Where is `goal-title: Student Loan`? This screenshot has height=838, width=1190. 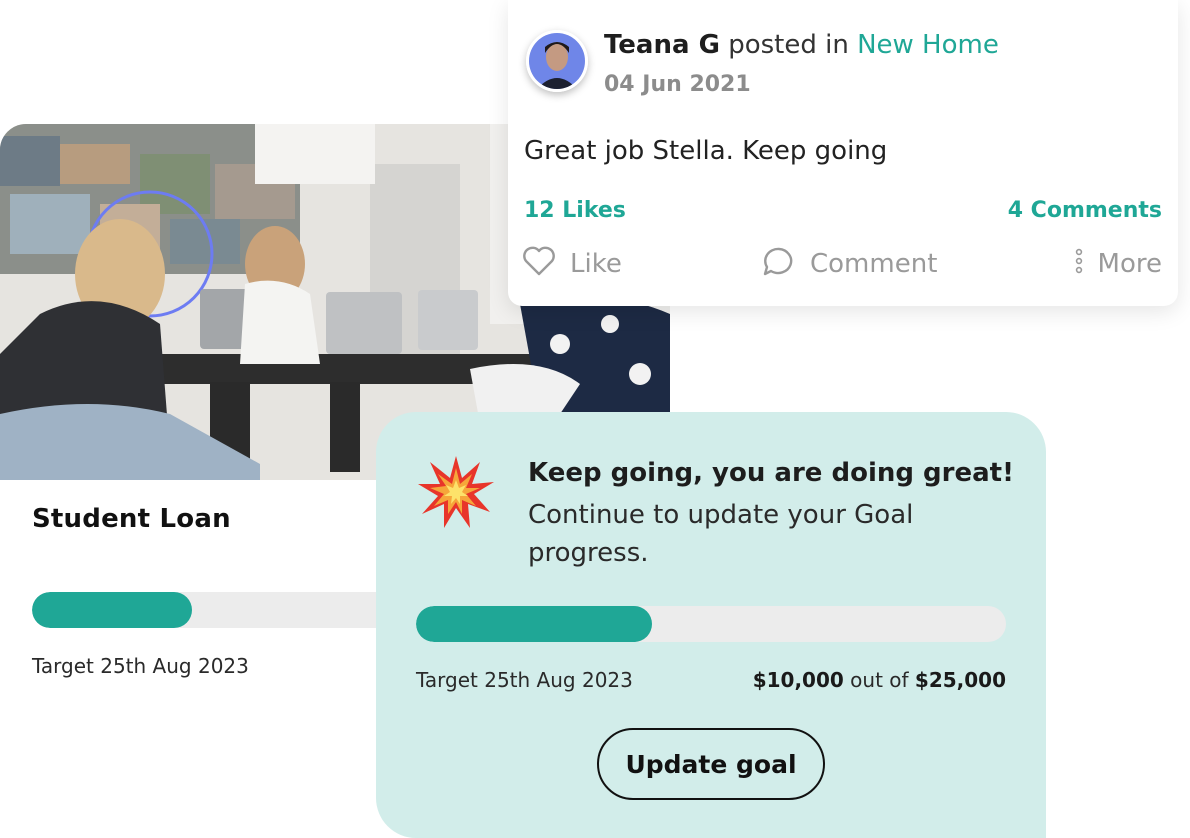 goal-title: Student Loan is located at coordinates (131, 519).